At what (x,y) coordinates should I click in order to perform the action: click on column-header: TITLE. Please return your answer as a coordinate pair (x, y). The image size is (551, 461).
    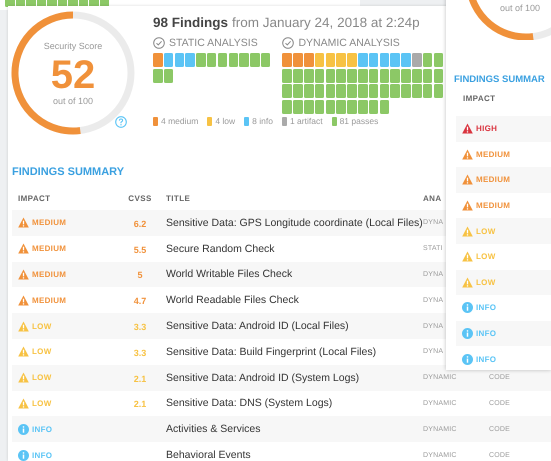
    Looking at the image, I should click on (179, 198).